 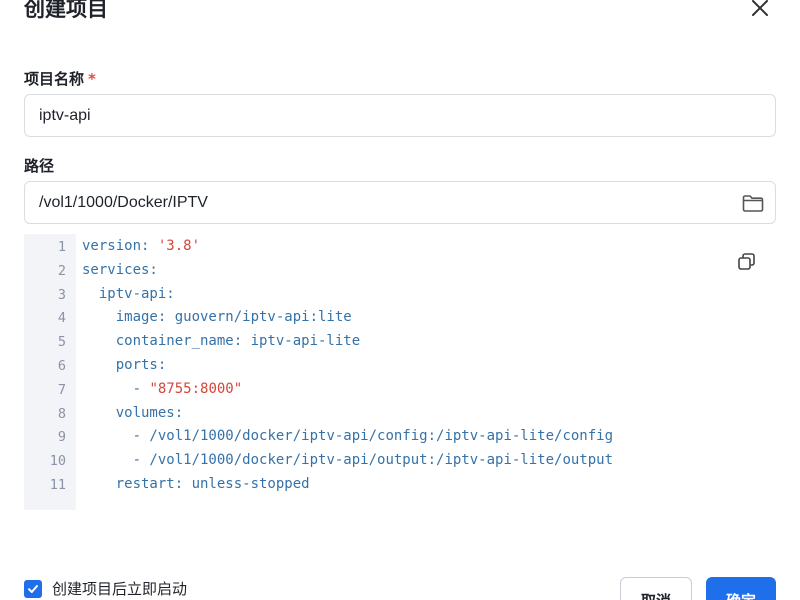 I want to click on code-line: services:, so click(x=120, y=270).